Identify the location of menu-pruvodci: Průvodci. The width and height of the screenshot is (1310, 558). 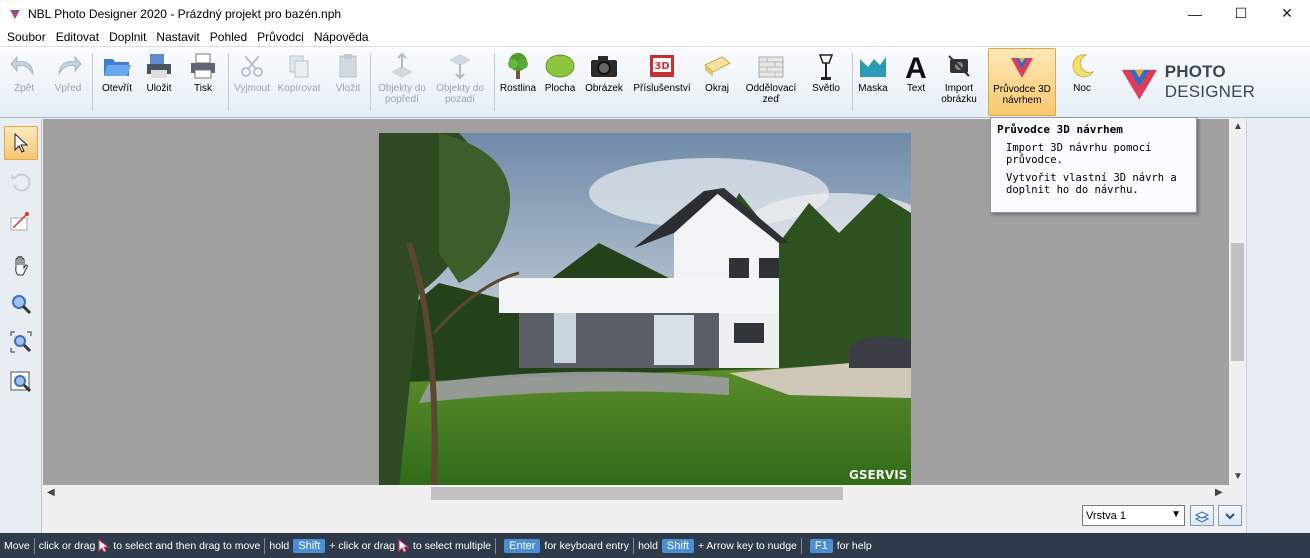
(280, 37).